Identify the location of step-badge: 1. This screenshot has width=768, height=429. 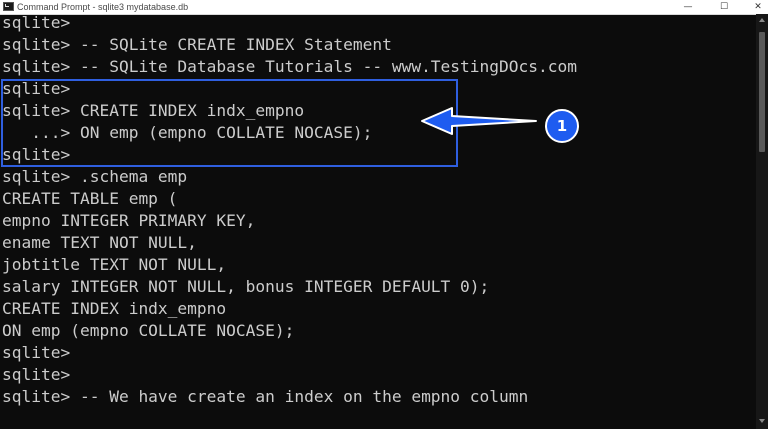
(562, 126).